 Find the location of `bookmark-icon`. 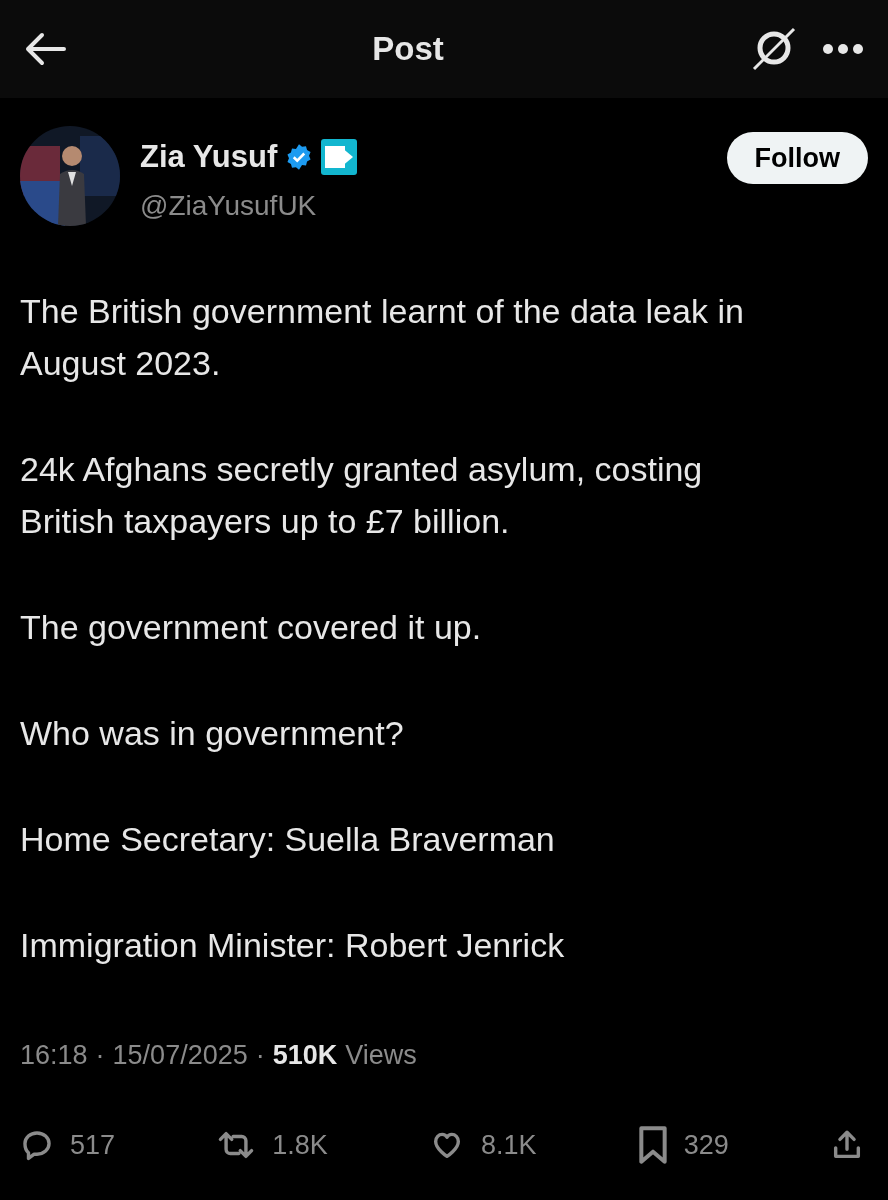

bookmark-icon is located at coordinates (652, 1145).